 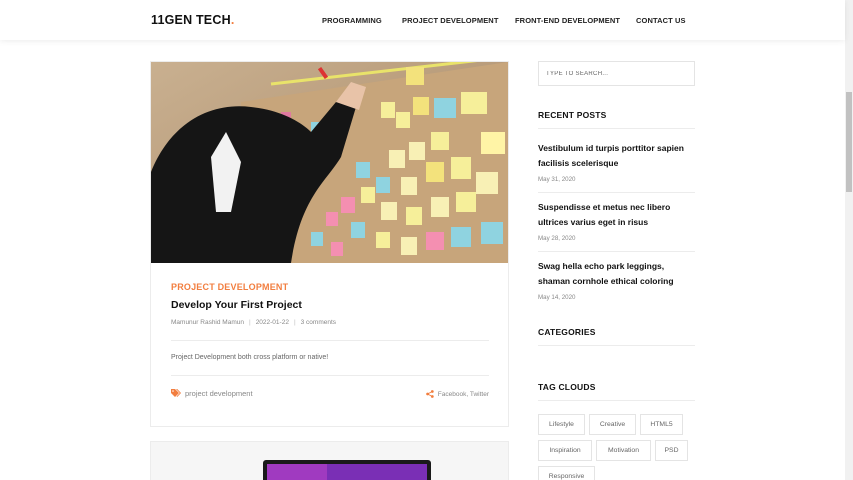 I want to click on tag-responsive: Responsive, so click(x=566, y=473).